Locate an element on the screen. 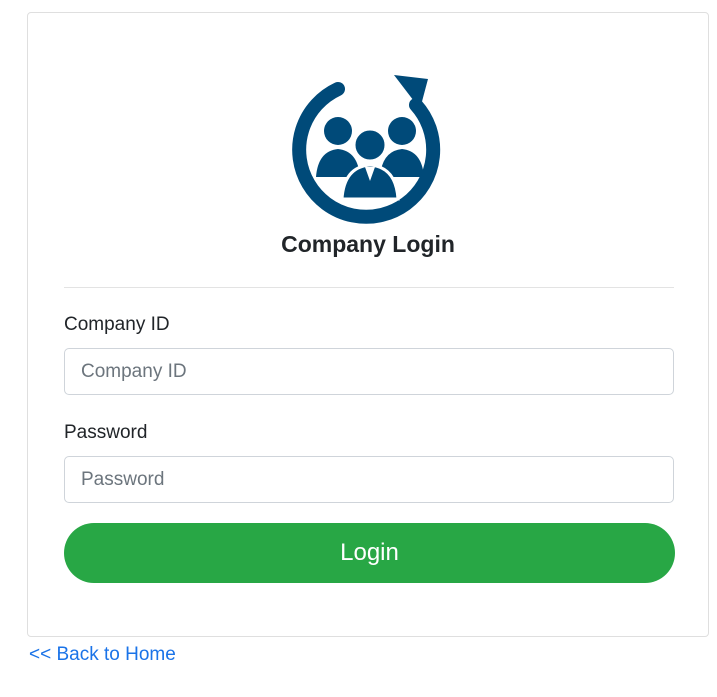 This screenshot has width=717, height=697. login-button: Login is located at coordinates (369, 553).